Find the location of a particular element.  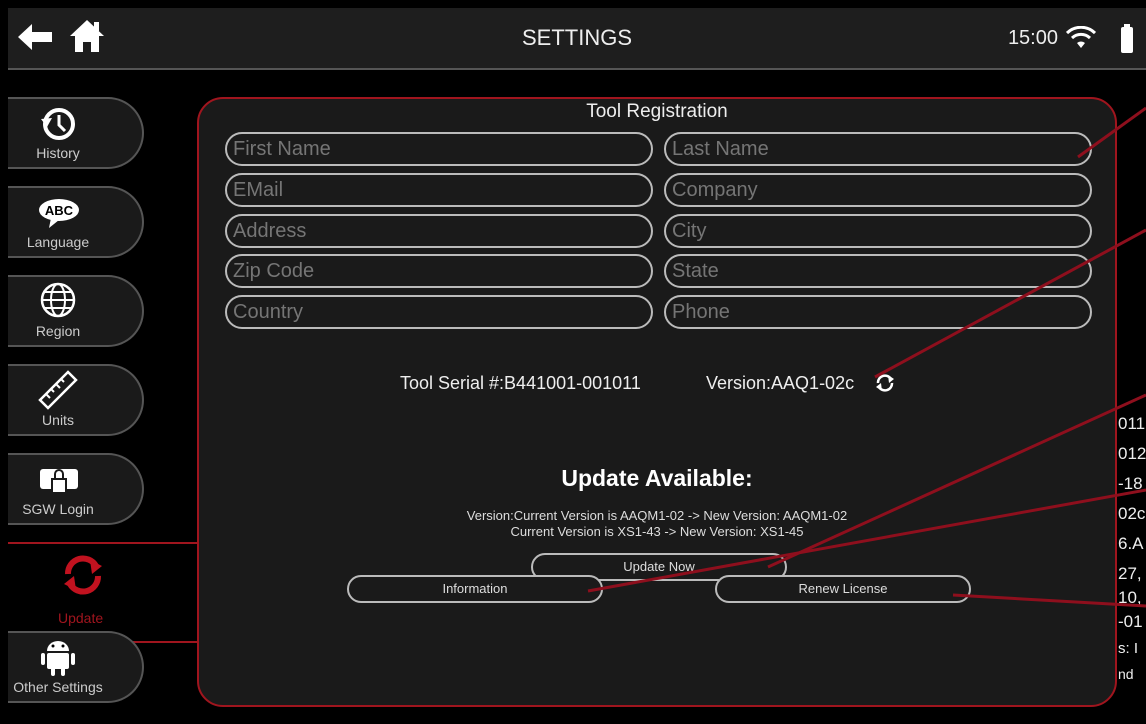

sidebar-item-label: Units is located at coordinates (58, 420).